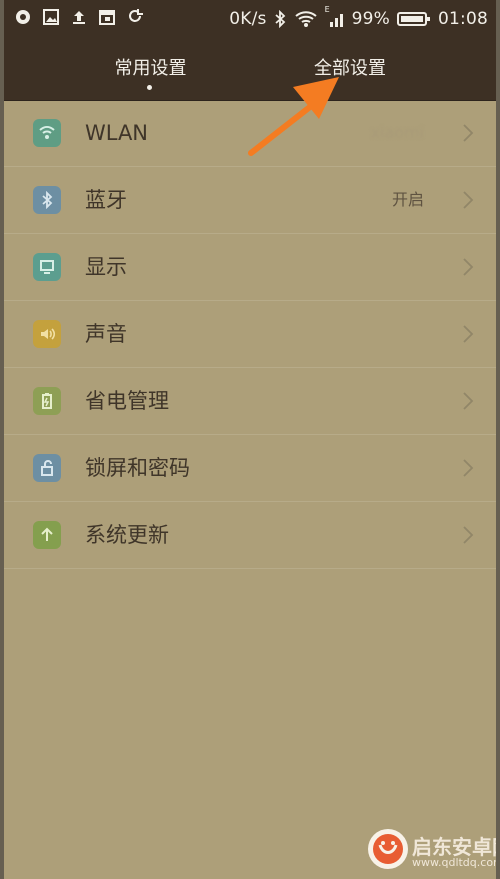 Image resolution: width=500 pixels, height=879 pixels. Describe the element at coordinates (250, 535) in the screenshot. I see `setting-row-system-update: 系统更新` at that location.